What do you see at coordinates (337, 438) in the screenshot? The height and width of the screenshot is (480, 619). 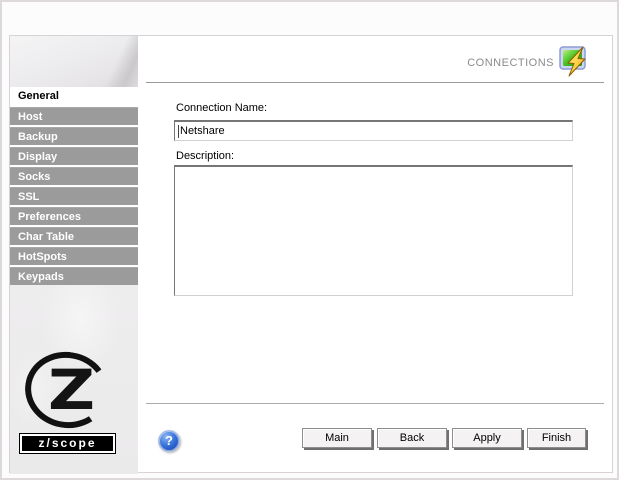 I see `main-button: Main` at bounding box center [337, 438].